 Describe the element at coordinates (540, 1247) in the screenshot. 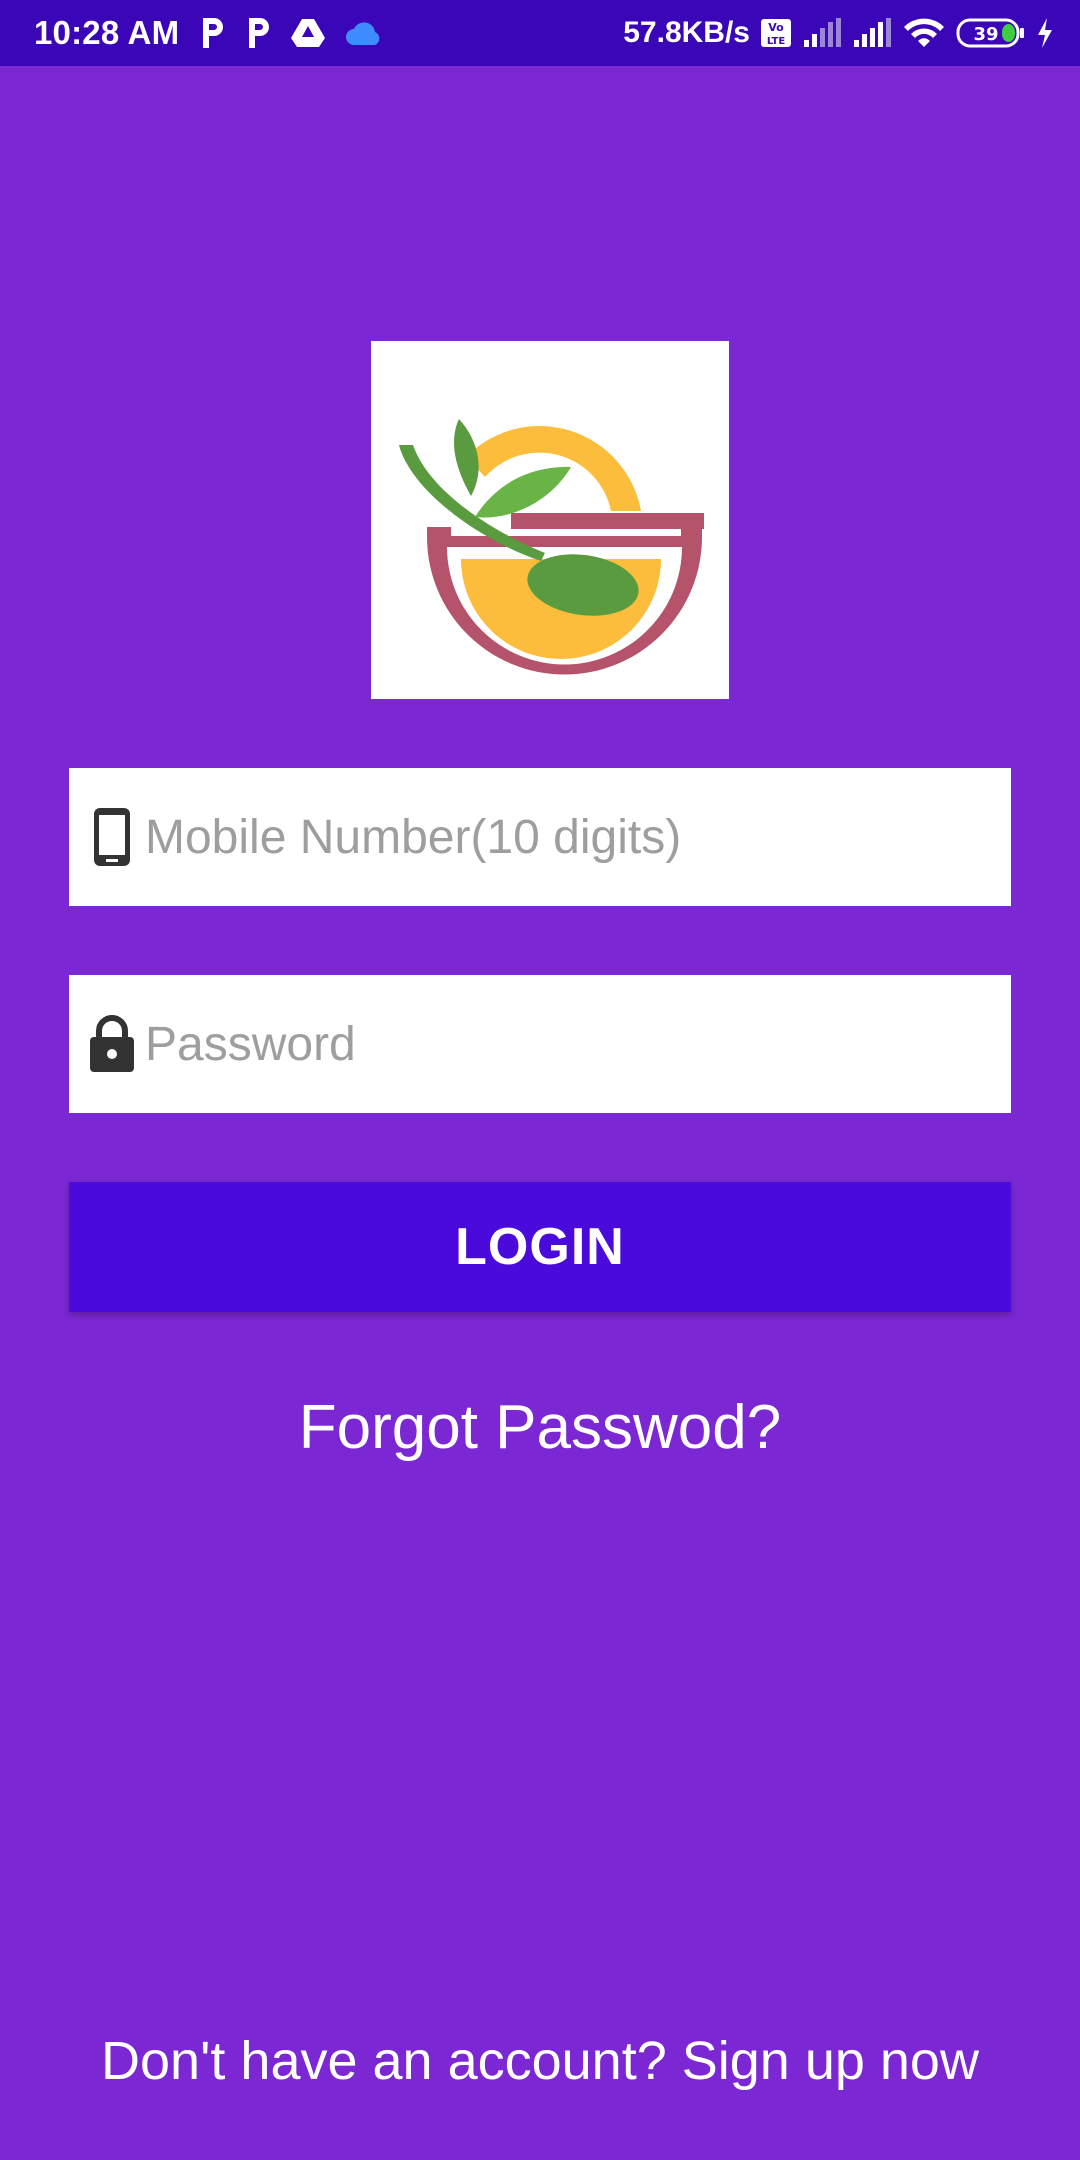

I see `login-button: LOGIN` at that location.